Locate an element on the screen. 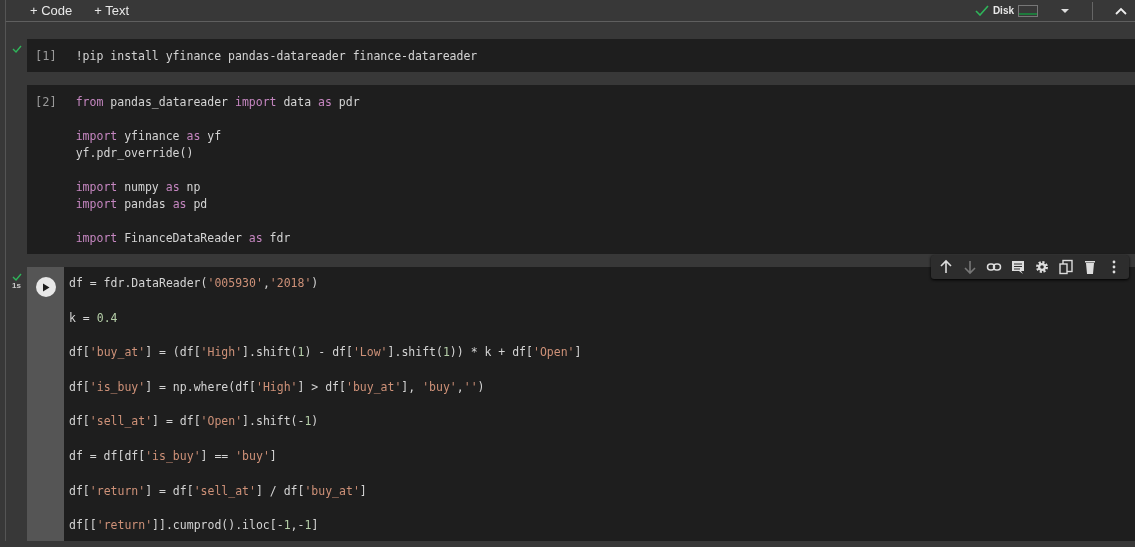  code-cell: [1] !pip install yfinance pandas-datareader finance-datareader is located at coordinates (581, 55).